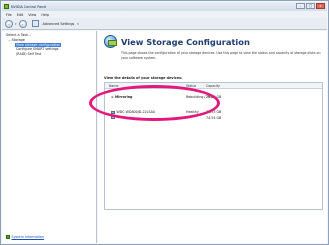 Image resolution: width=329 pixels, height=245 pixels. What do you see at coordinates (164, 24) in the screenshot?
I see `toolbar: ‹ ▾ › Advanced Settings ▾` at bounding box center [164, 24].